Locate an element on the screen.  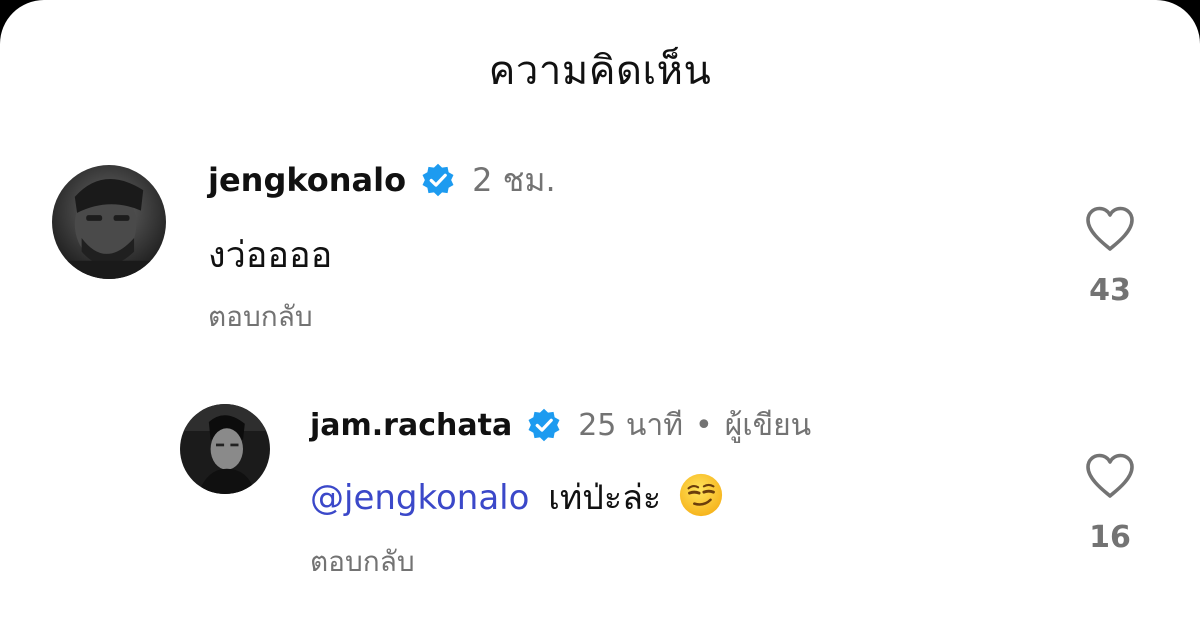
timestamp: 25 นาที is located at coordinates (631, 425).